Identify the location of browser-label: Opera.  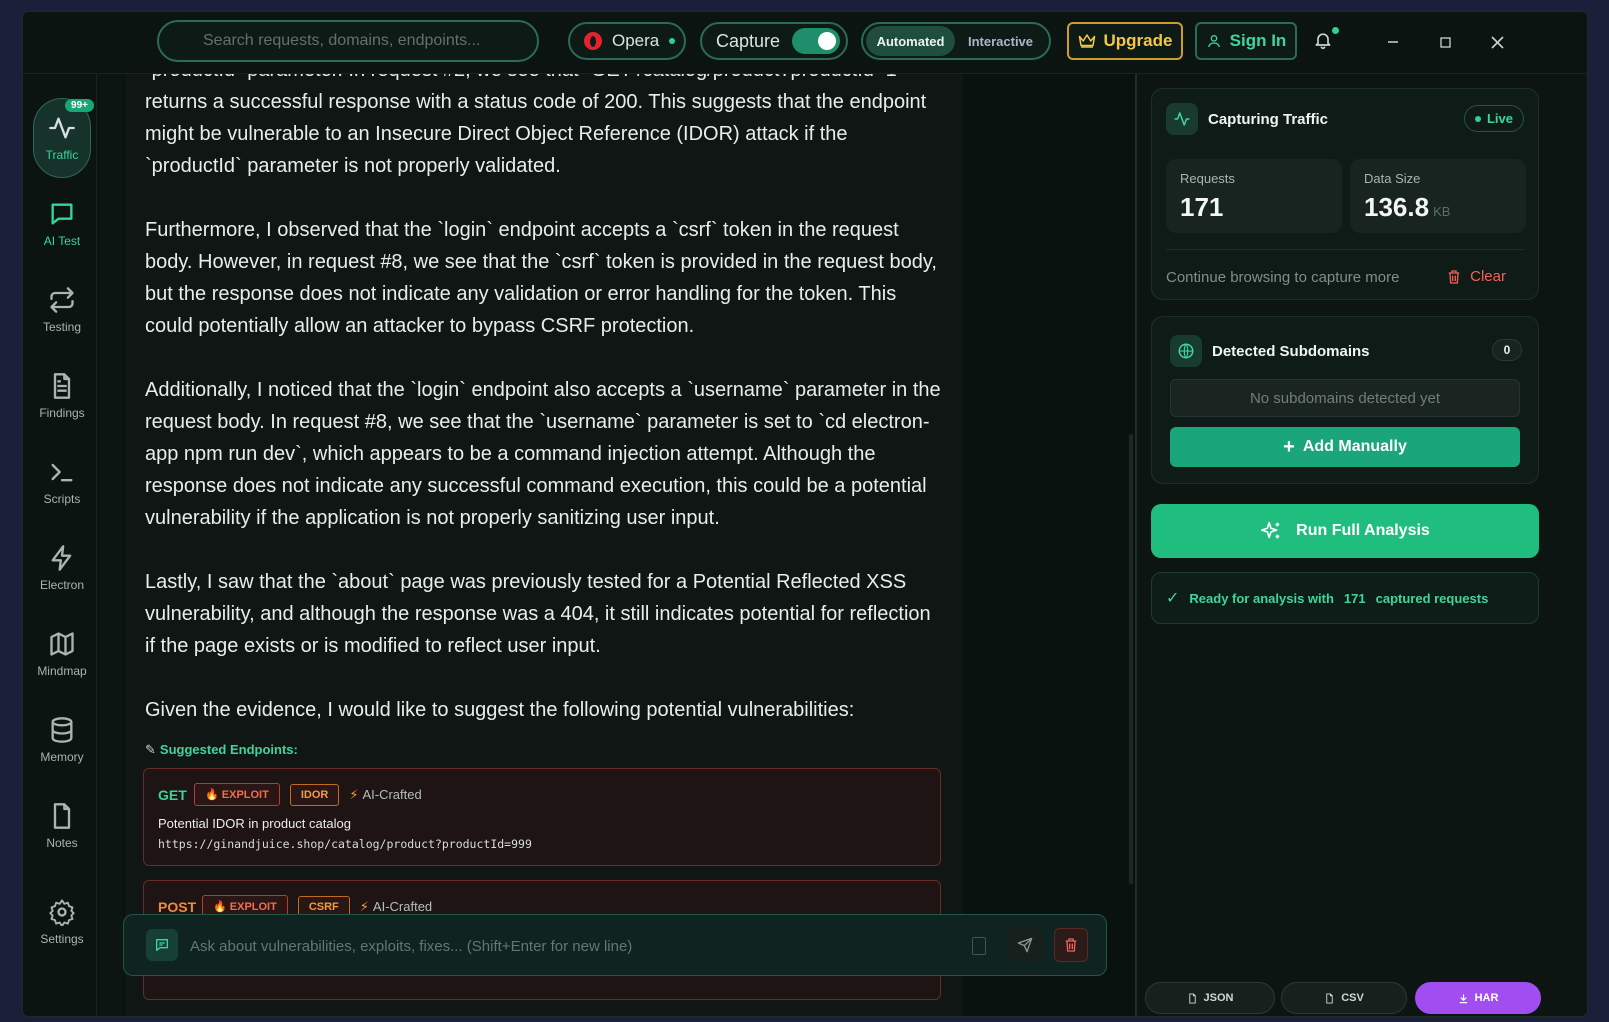
(636, 40).